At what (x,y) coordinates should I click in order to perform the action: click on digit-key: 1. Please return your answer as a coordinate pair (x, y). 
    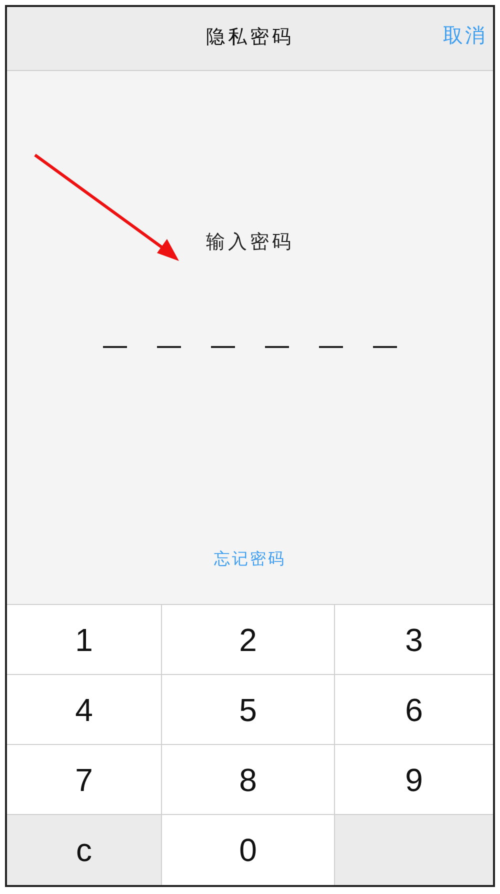
    Looking at the image, I should click on (84, 640).